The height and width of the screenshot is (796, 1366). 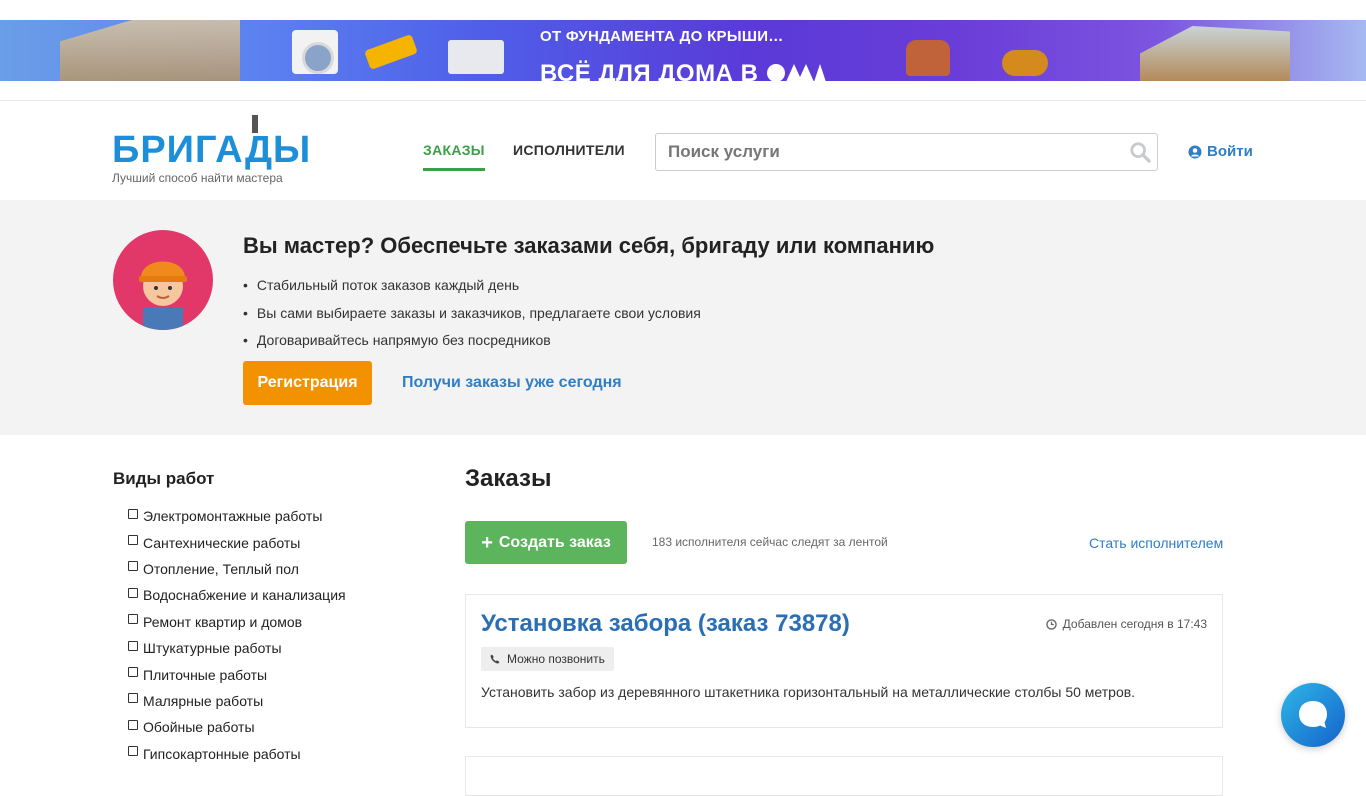 I want to click on chat-icon, so click(x=1313, y=714).